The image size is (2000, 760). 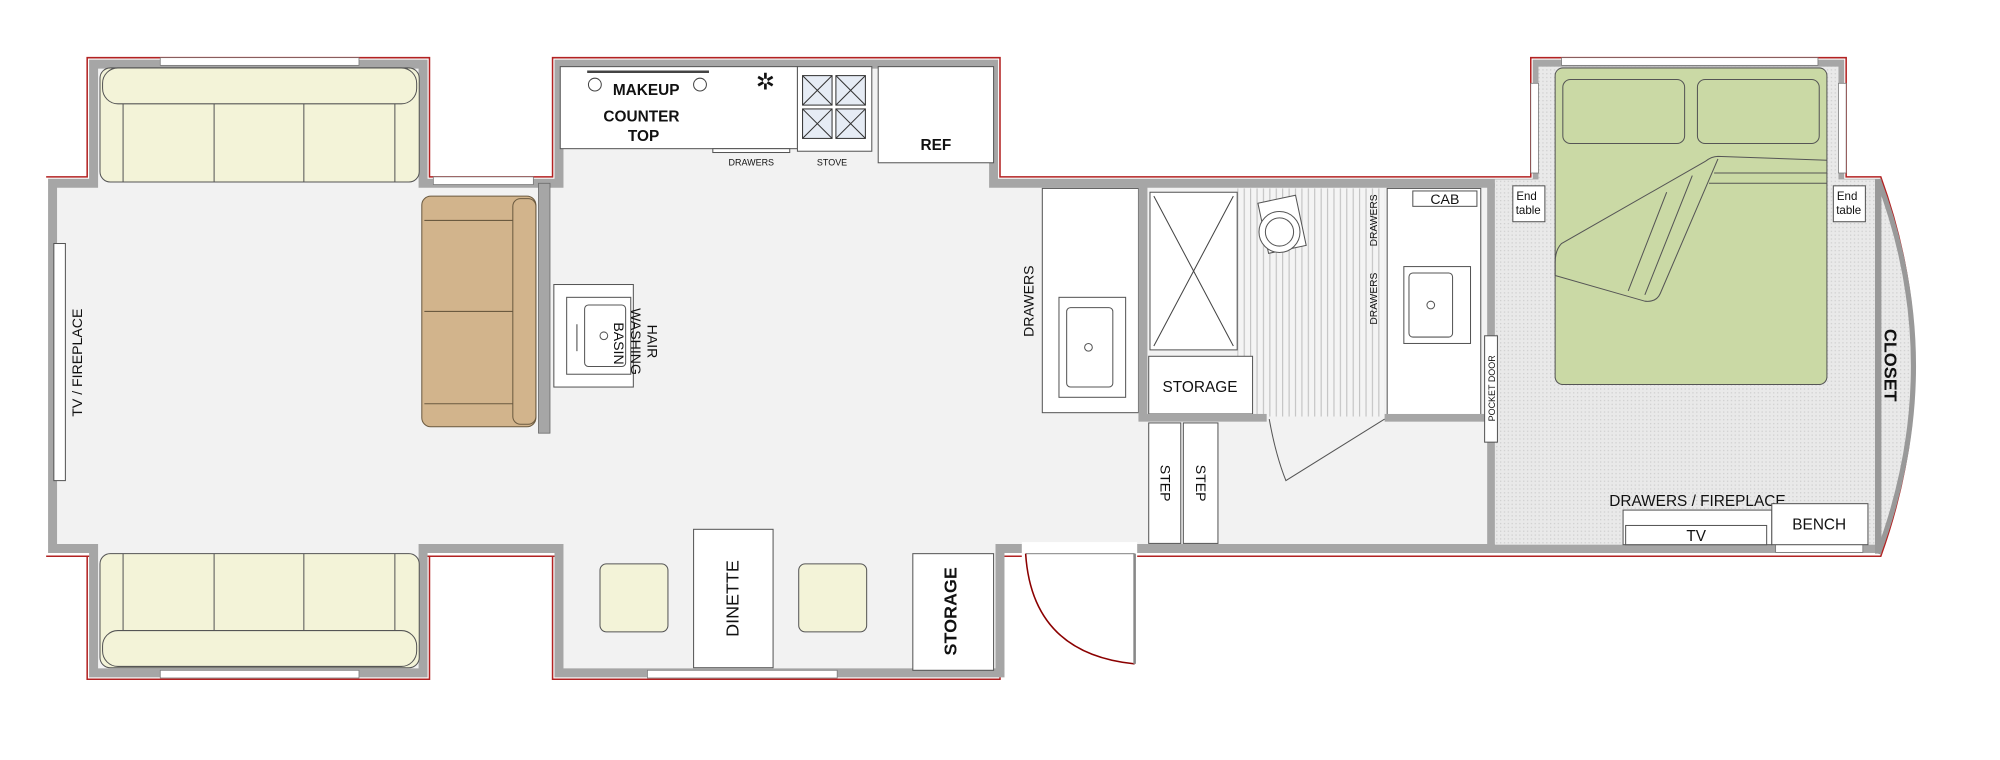 What do you see at coordinates (1374, 298) in the screenshot?
I see `drawers-lower-label: DRAWERS` at bounding box center [1374, 298].